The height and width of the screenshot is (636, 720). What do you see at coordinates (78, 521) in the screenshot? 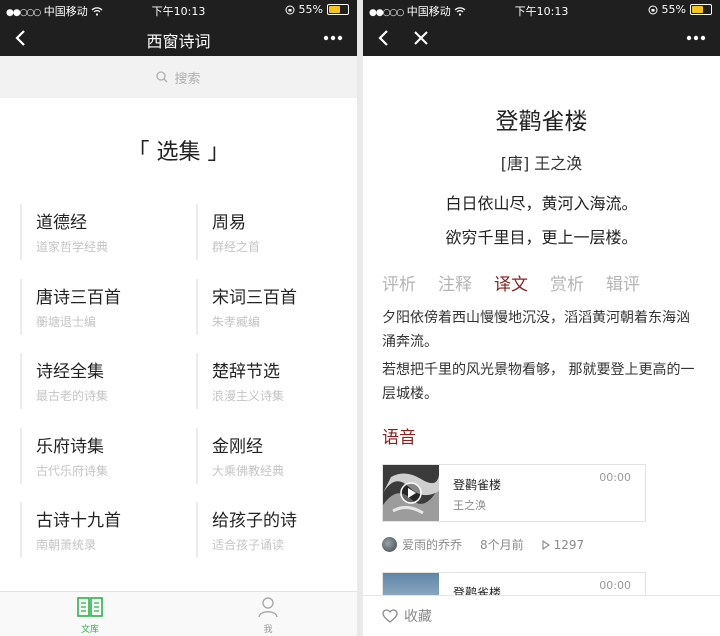
I see `collection-name: 古诗十九首` at bounding box center [78, 521].